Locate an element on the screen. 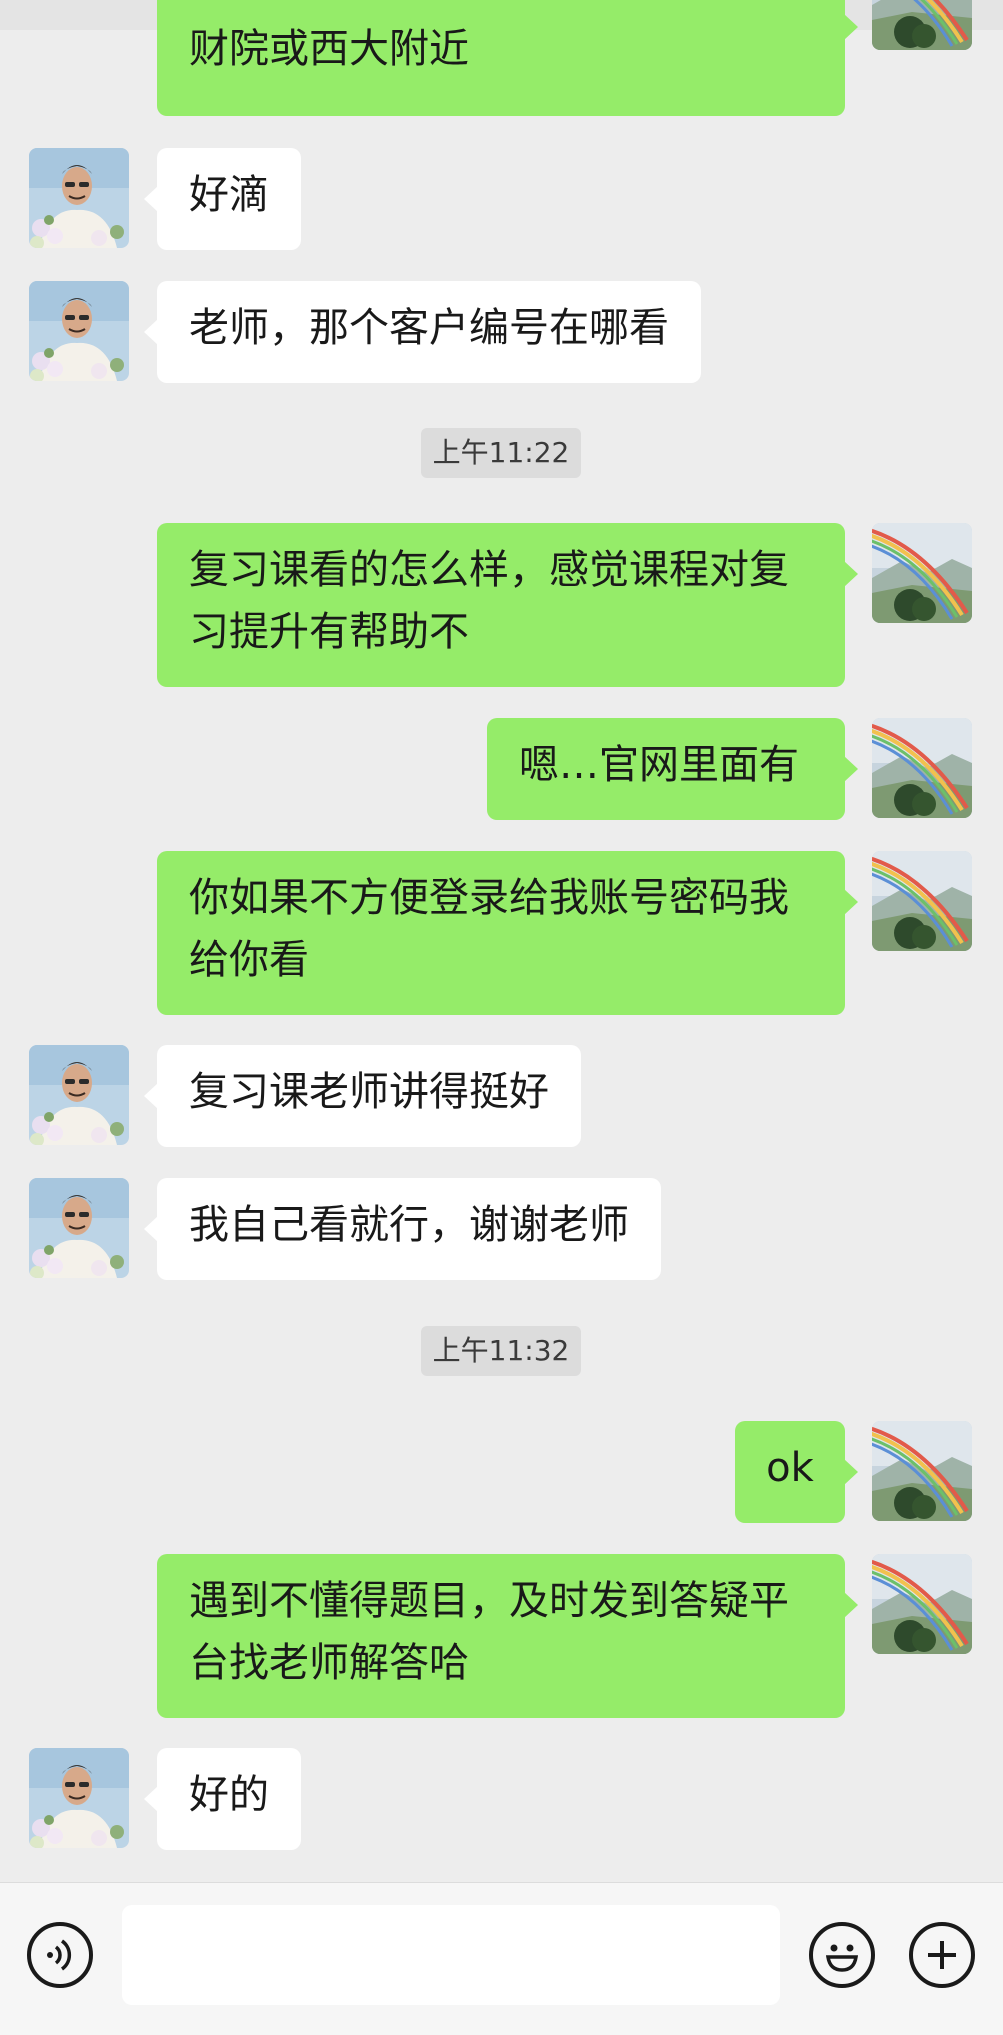  message-bubble-incoming: 好滴 is located at coordinates (222, 199).